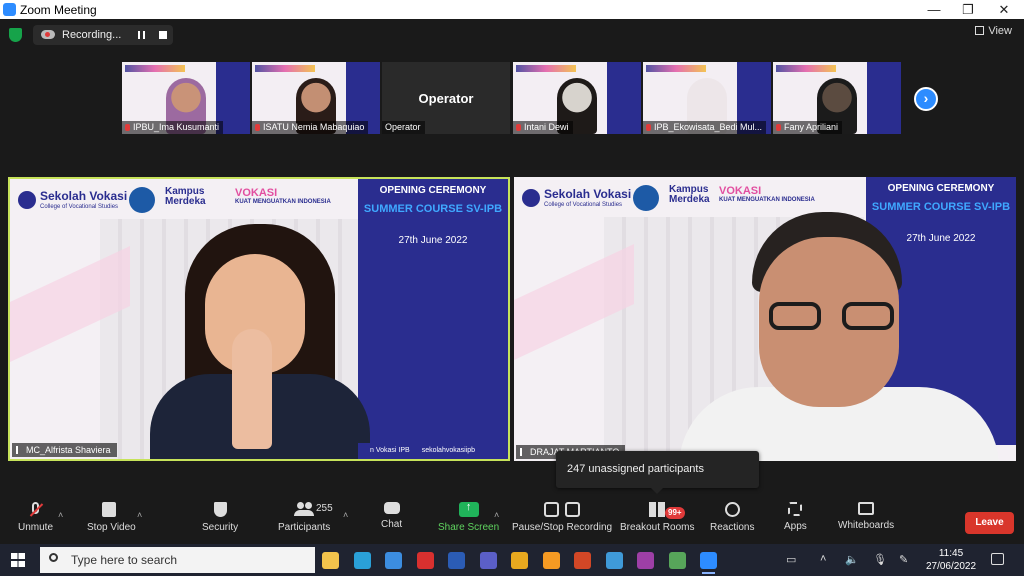 This screenshot has height=576, width=1024. I want to click on view-button: View, so click(993, 31).